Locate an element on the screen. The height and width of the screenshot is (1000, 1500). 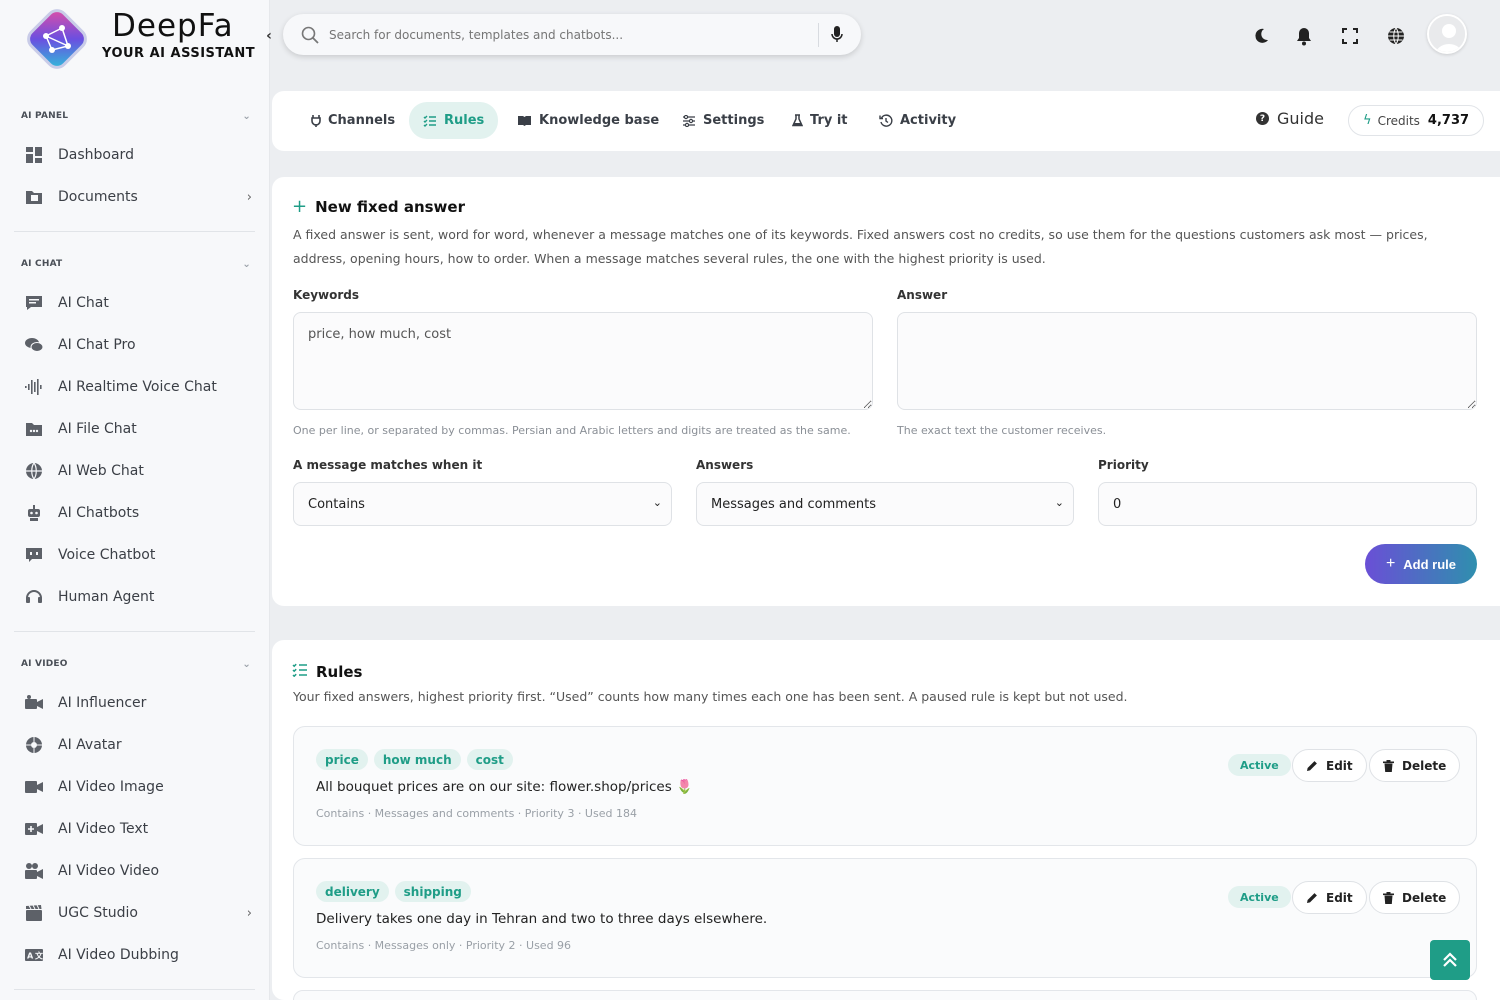
sidebar-item-label: AI Realtime Voice Chat is located at coordinates (137, 387).